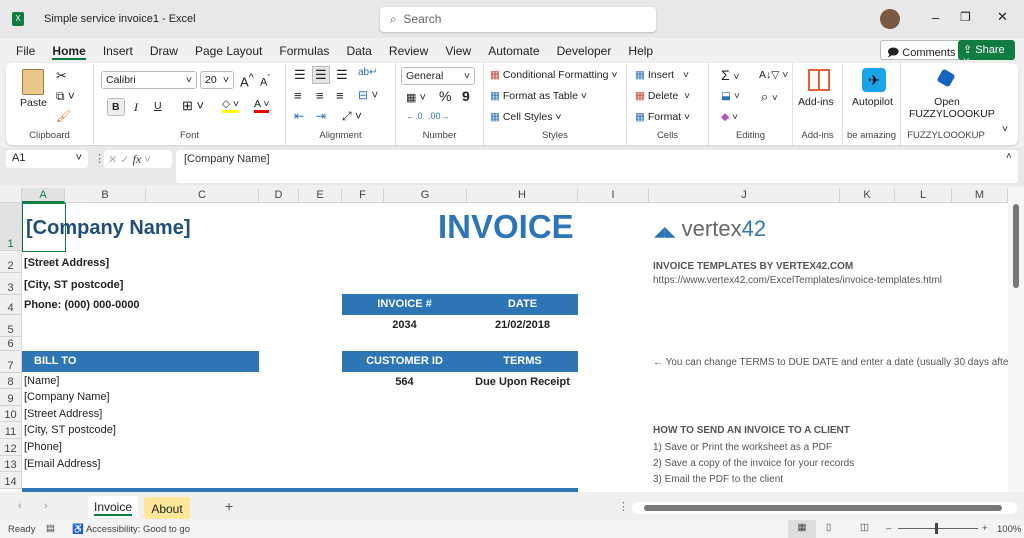 Image resolution: width=1024 pixels, height=538 pixels. What do you see at coordinates (137, 159) in the screenshot?
I see `insert-function-icon: fx` at bounding box center [137, 159].